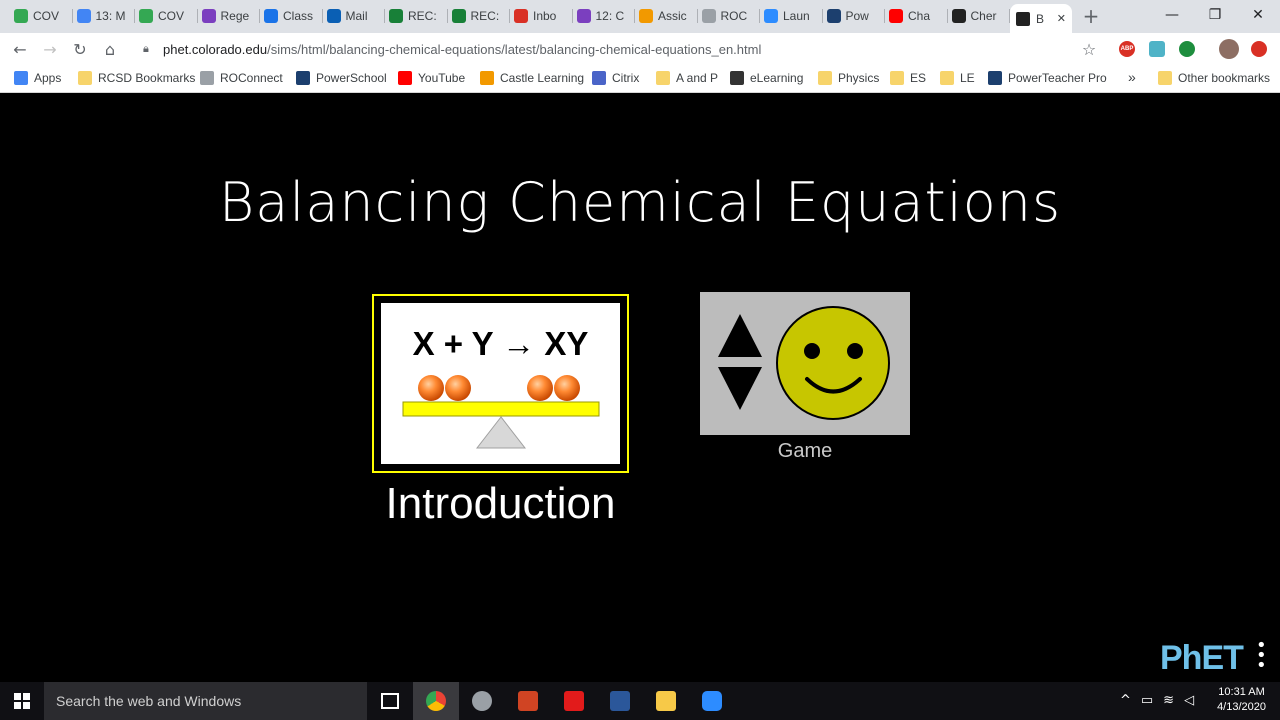 This screenshot has width=1280, height=720. Describe the element at coordinates (918, 16) in the screenshot. I see `tab: Cha` at that location.